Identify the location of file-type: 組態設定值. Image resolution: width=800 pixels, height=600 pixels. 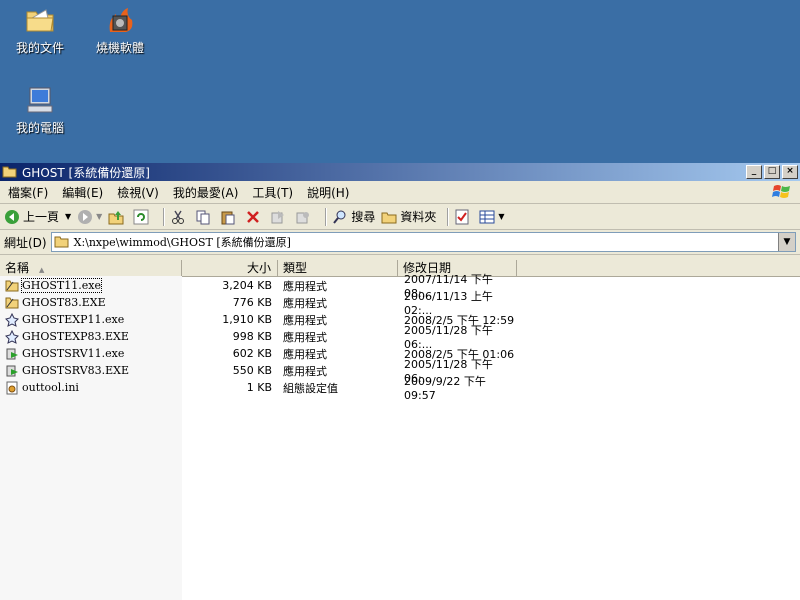
(310, 388).